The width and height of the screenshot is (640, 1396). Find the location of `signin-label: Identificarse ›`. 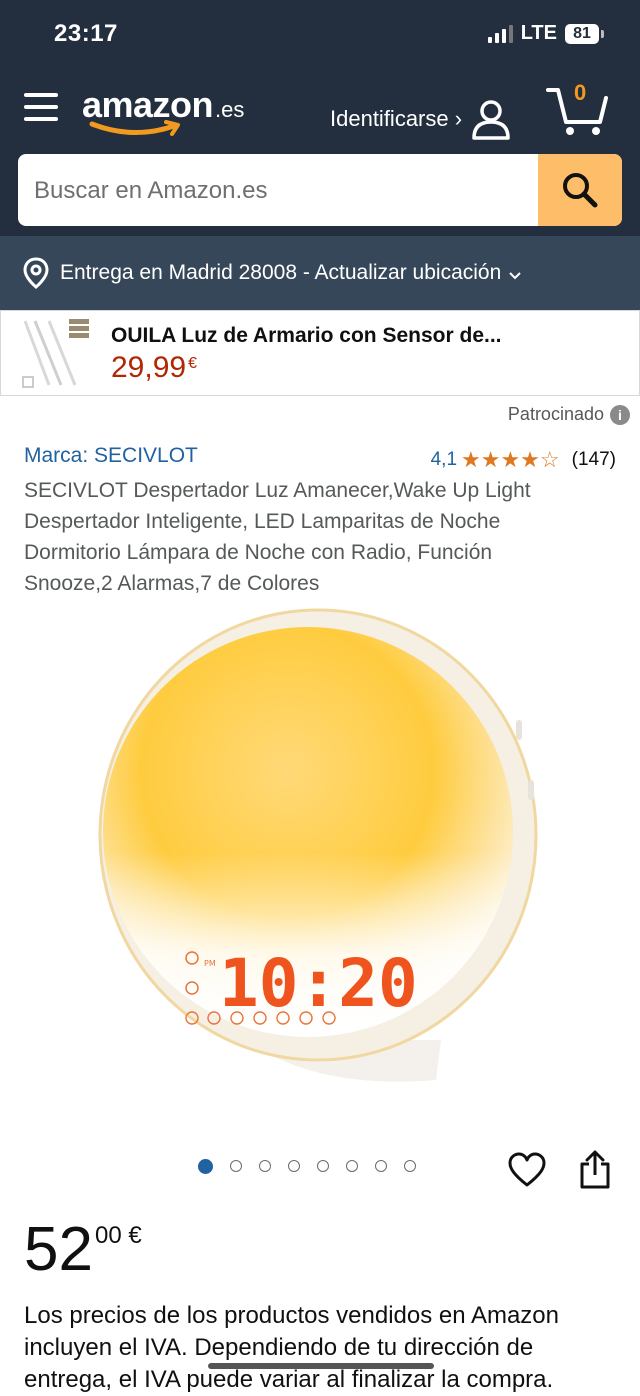

signin-label: Identificarse › is located at coordinates (396, 118).